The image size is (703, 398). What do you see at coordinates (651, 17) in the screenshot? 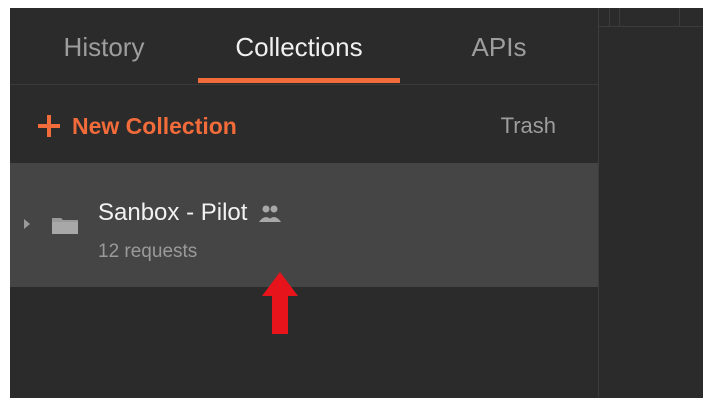
I see `main-tabstrip` at bounding box center [651, 17].